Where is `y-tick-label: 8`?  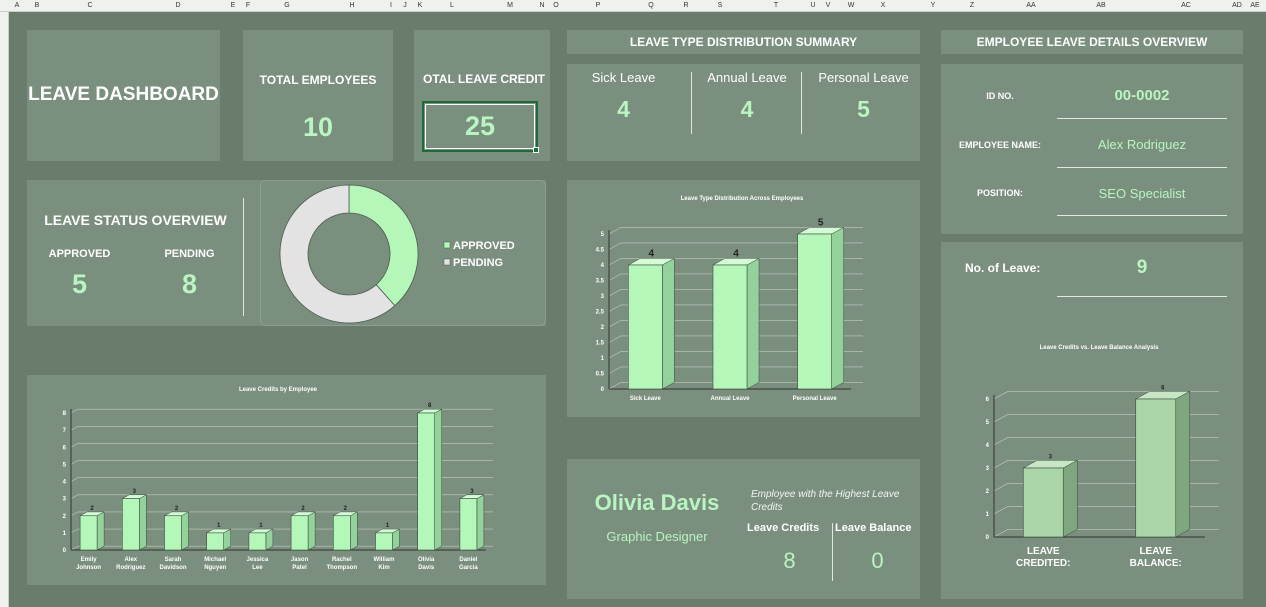
y-tick-label: 8 is located at coordinates (65, 414).